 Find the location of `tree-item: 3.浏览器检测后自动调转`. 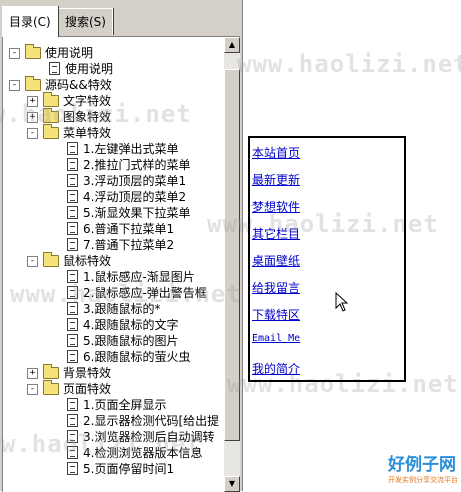

tree-item: 3.浏览器检测后自动调转 is located at coordinates (109, 437).